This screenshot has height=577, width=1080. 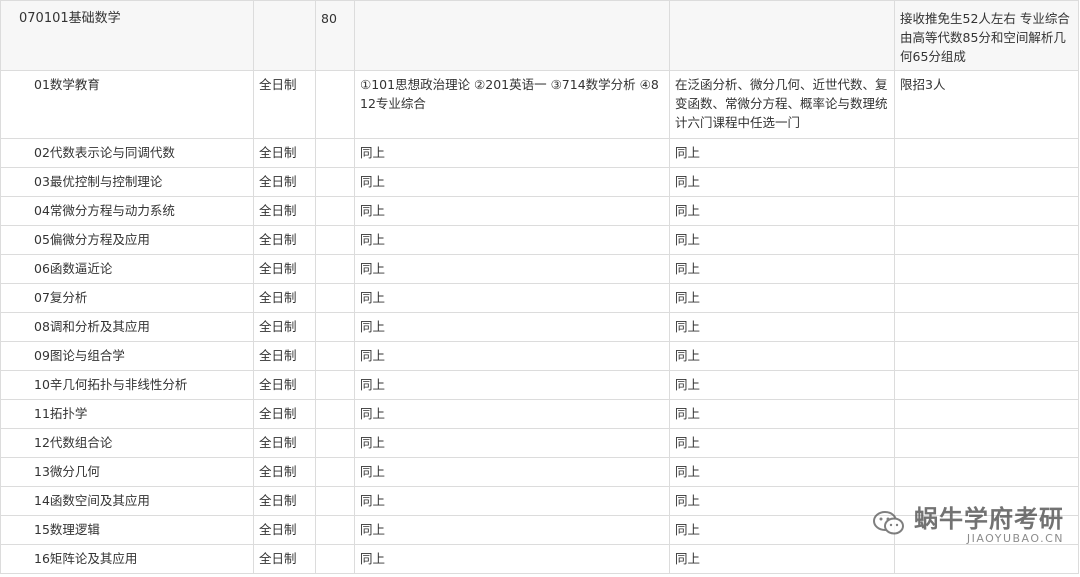 I want to click on table-row: 09图论与组合学 全日制 同上 同上, so click(x=539, y=356).